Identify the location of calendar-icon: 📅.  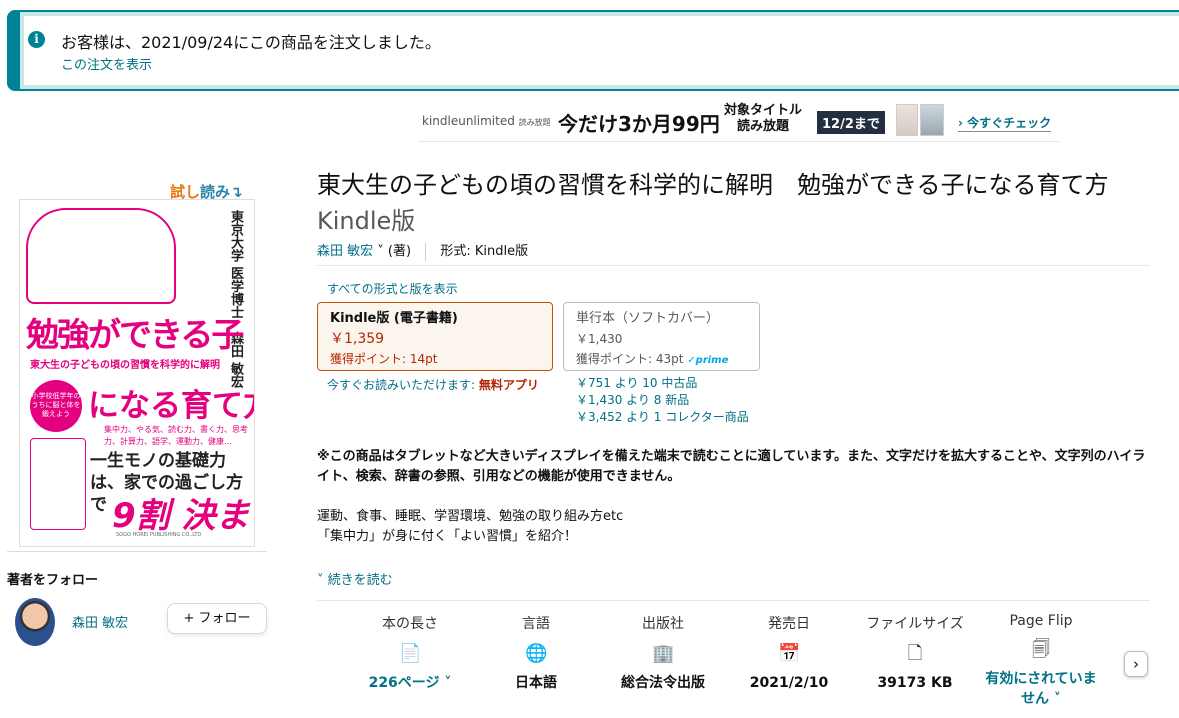
(789, 653).